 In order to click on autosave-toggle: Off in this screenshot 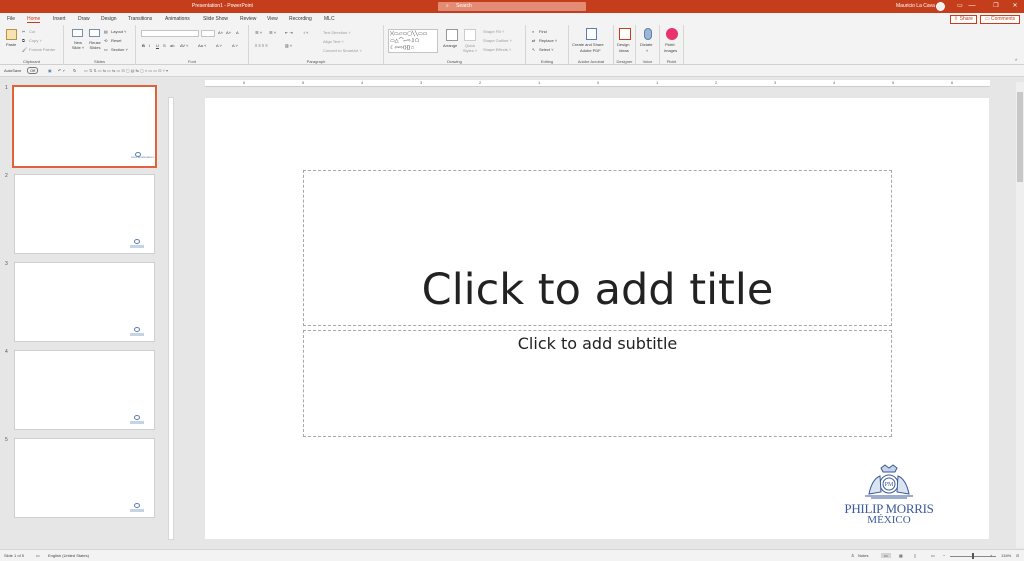, I will do `click(33, 70)`.